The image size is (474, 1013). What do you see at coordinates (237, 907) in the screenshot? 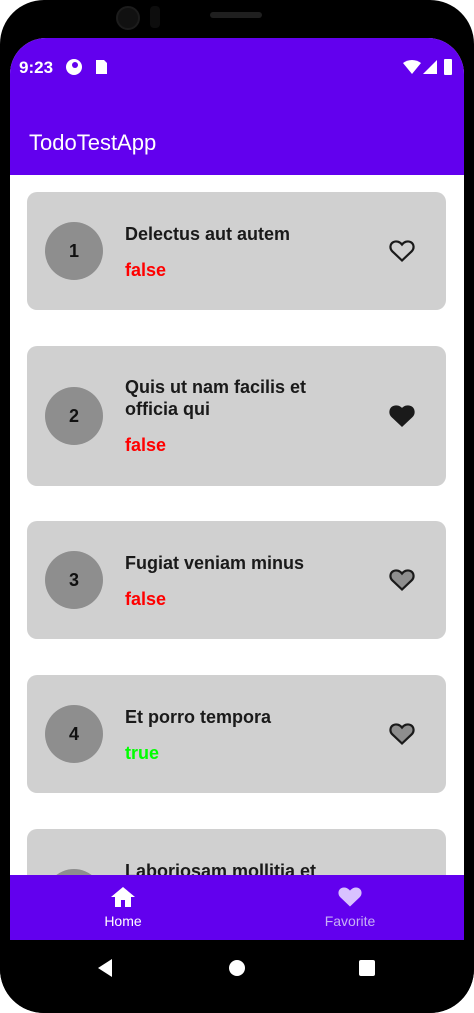
I see `bottom-navigation: Home Favorite` at bounding box center [237, 907].